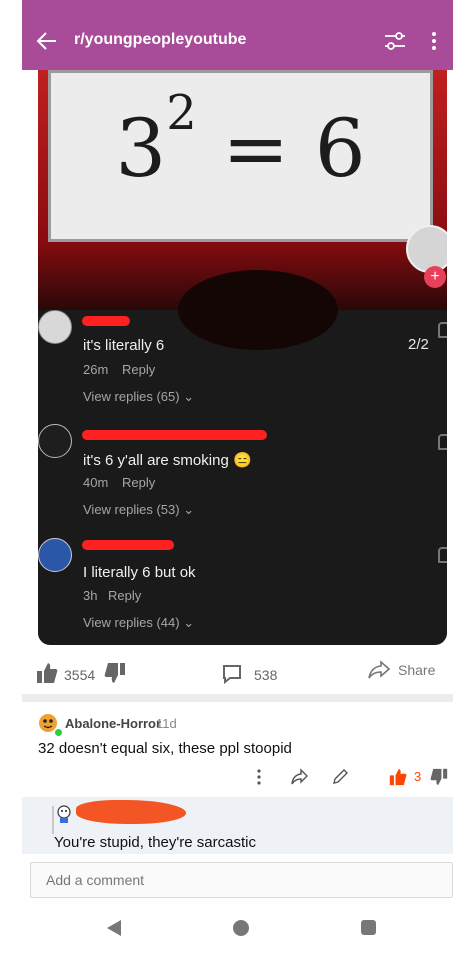 The image size is (474, 953). What do you see at coordinates (80, 675) in the screenshot?
I see `post-vote-count: 3554` at bounding box center [80, 675].